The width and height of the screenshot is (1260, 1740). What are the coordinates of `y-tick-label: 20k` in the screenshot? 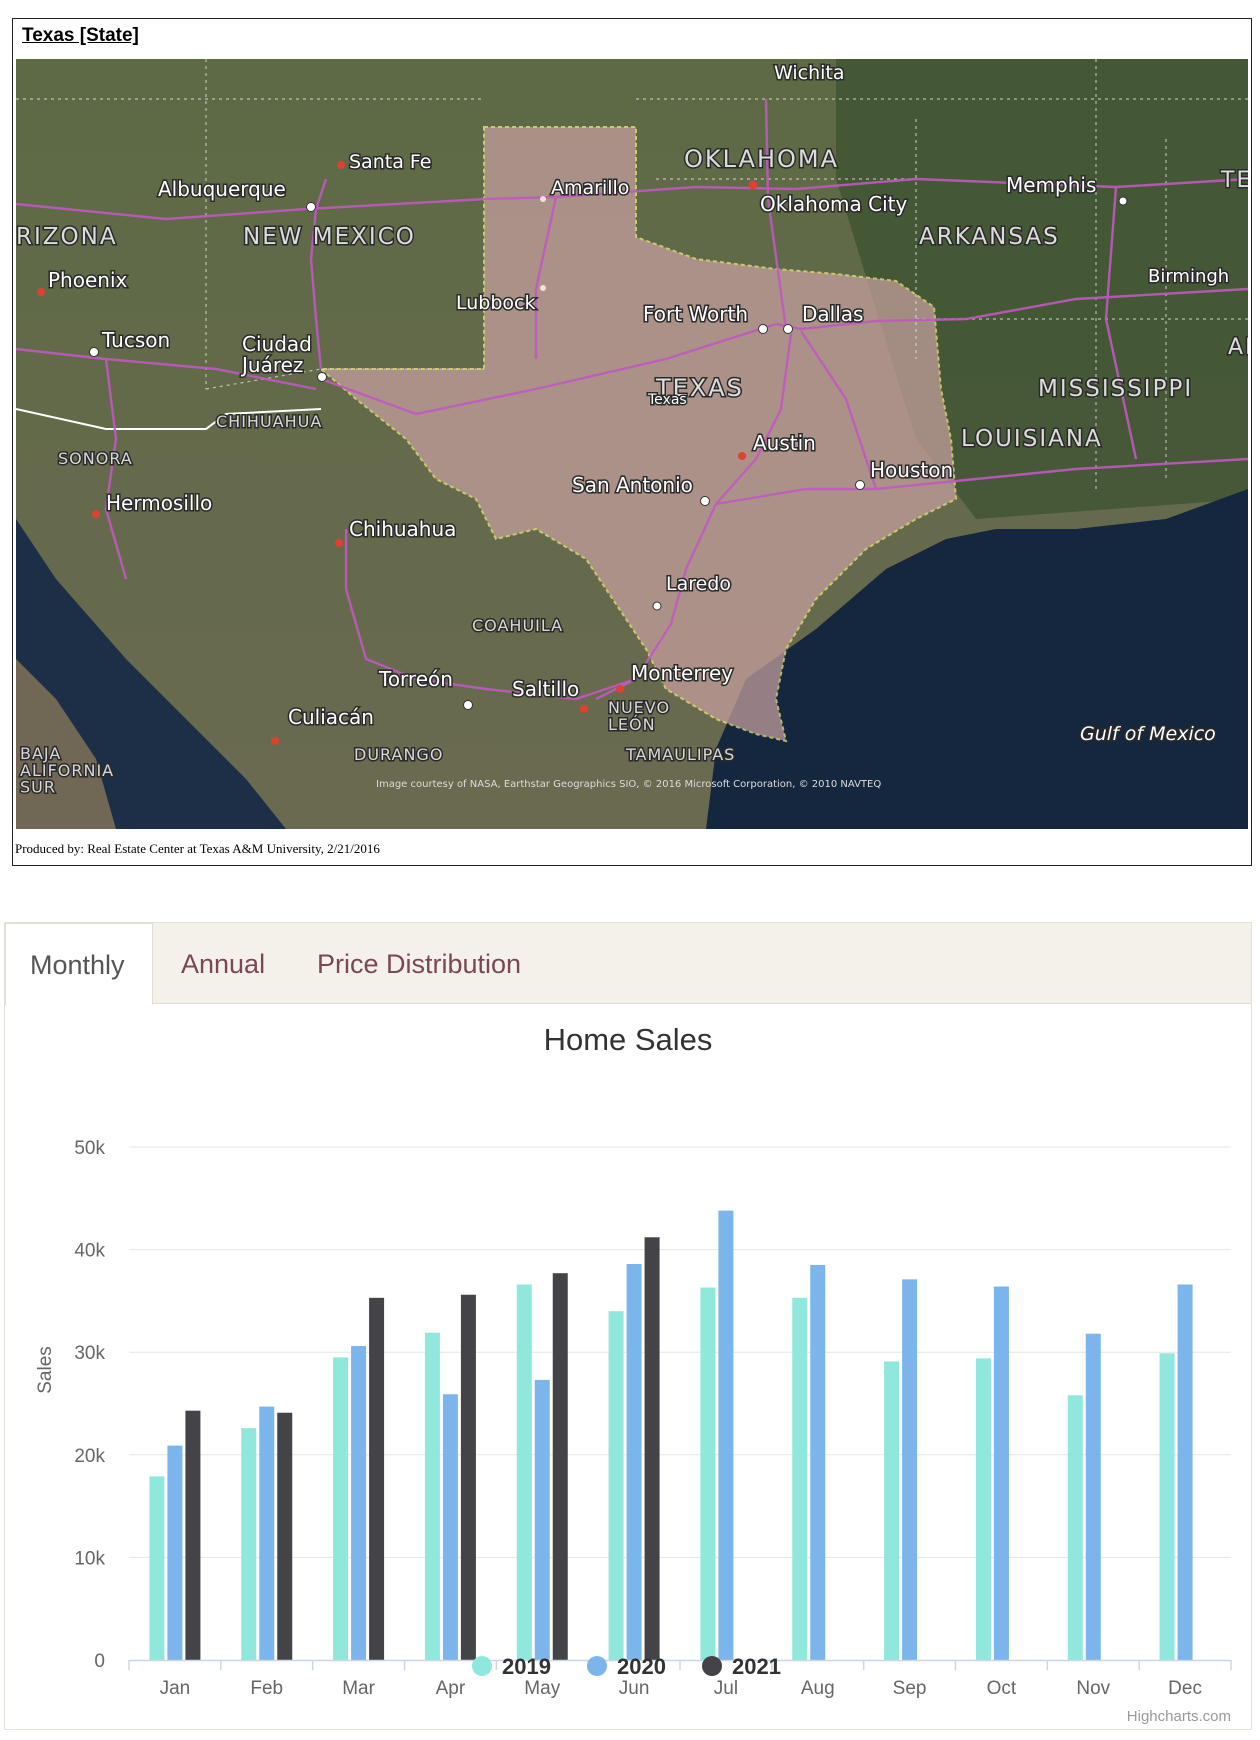 It's located at (89, 1456).